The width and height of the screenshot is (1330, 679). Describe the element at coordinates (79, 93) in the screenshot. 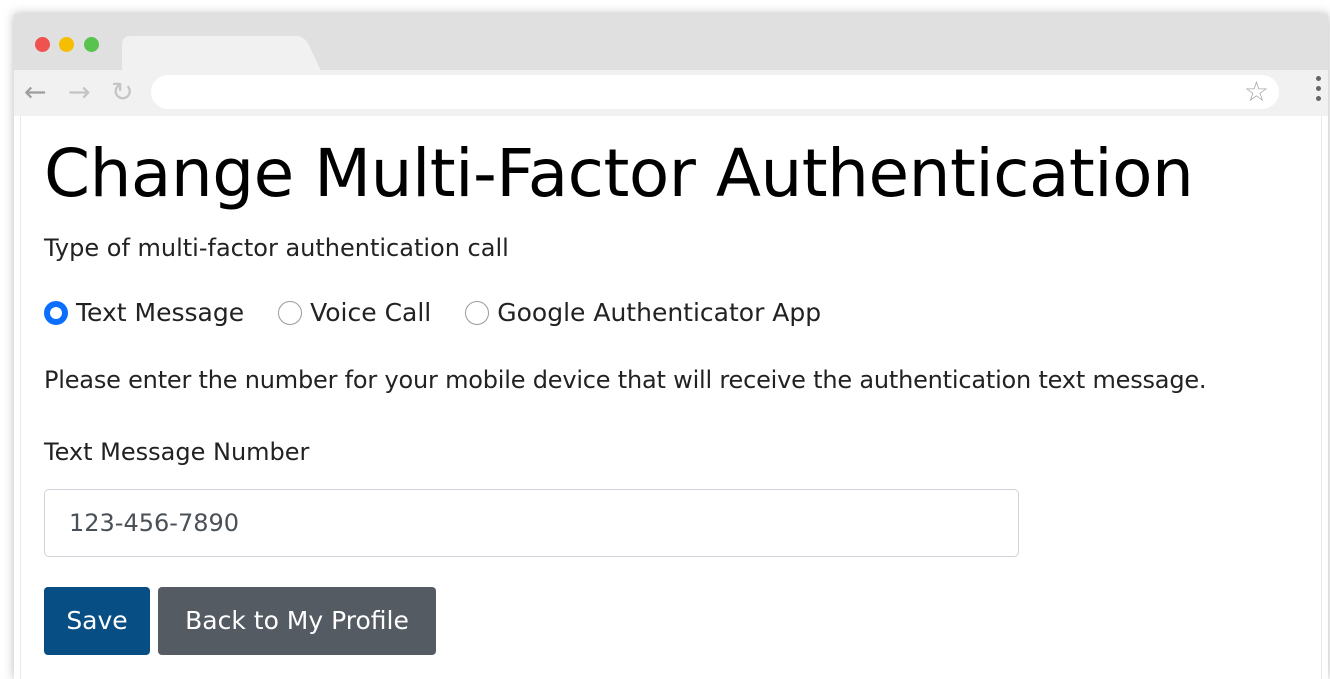

I see `forward-arrow-icon: →` at that location.